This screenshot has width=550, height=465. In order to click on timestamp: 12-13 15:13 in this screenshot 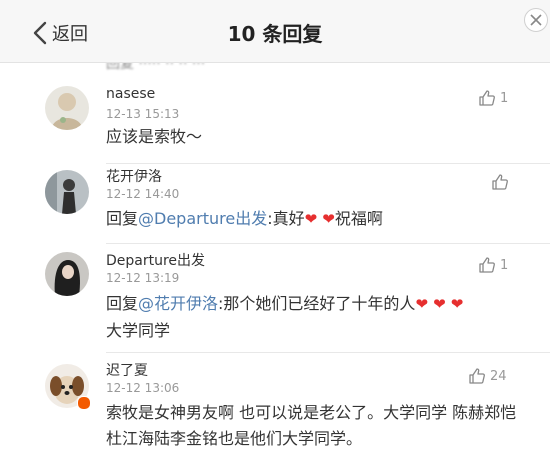, I will do `click(143, 114)`.